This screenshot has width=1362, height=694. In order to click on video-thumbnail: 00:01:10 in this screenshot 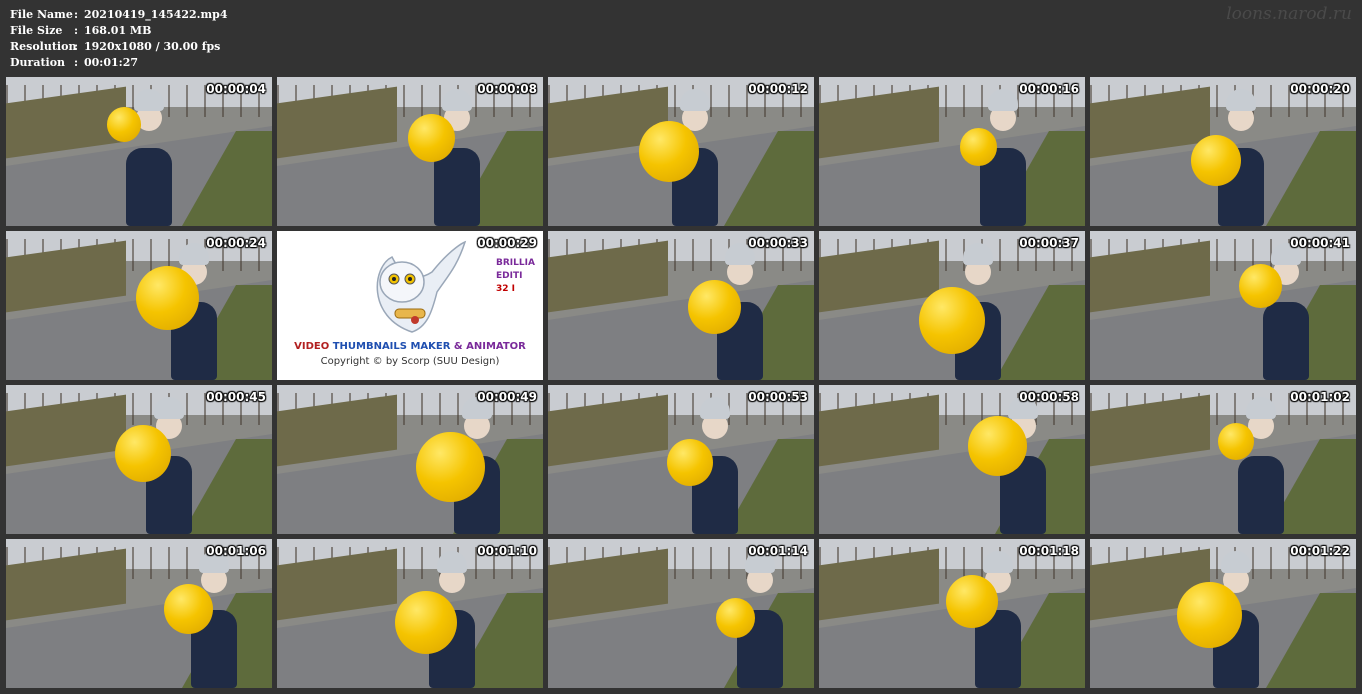, I will do `click(410, 613)`.